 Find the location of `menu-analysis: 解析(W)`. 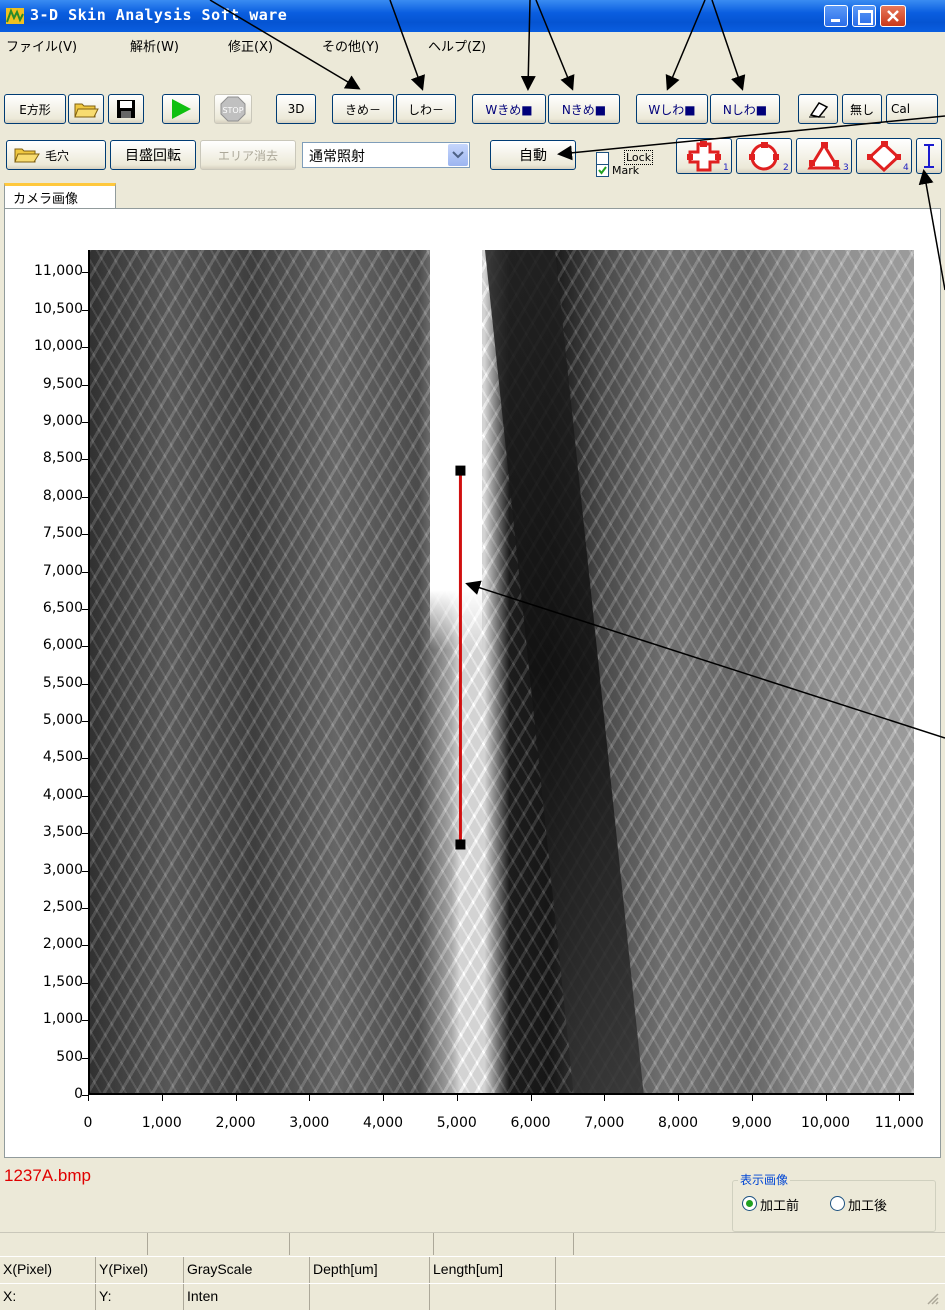

menu-analysis: 解析(W) is located at coordinates (154, 45).